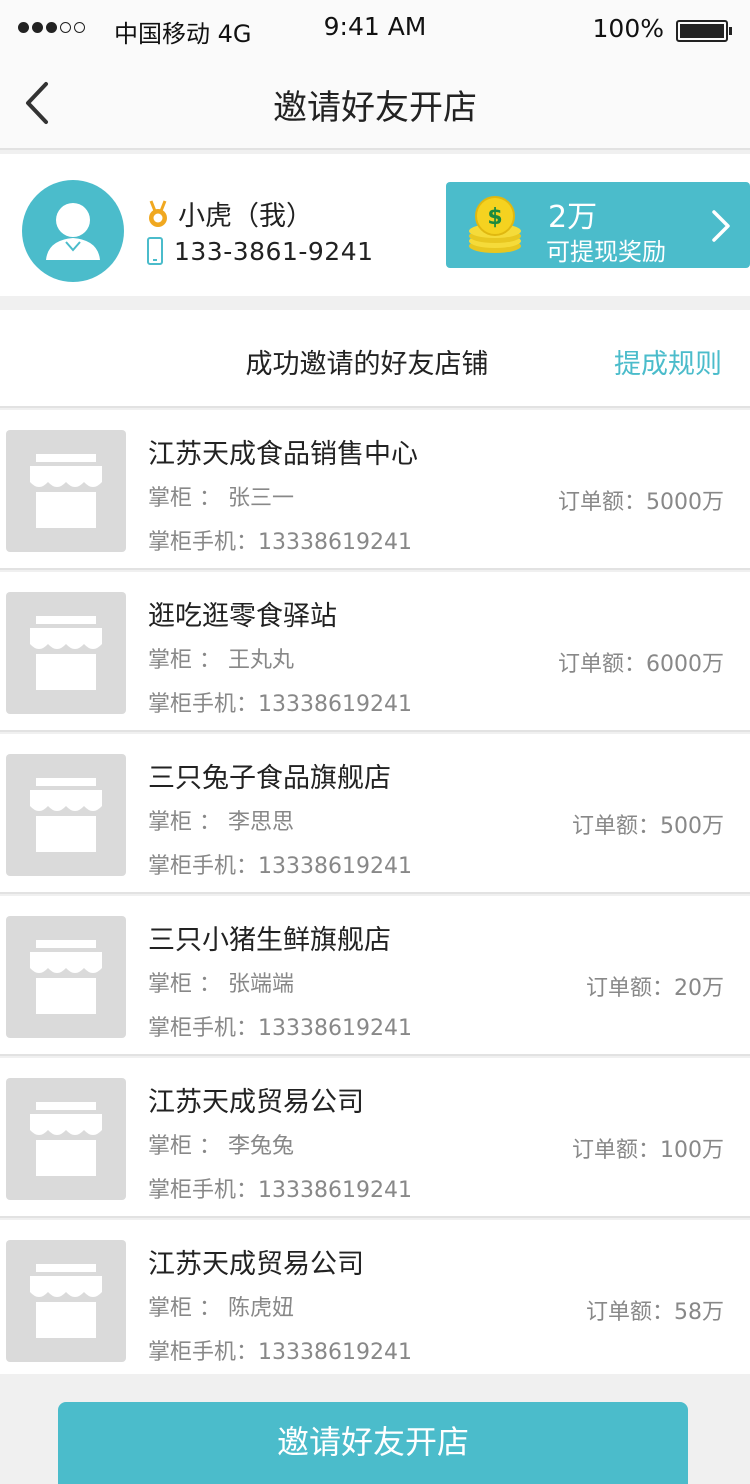  What do you see at coordinates (269, 940) in the screenshot?
I see `shop-name: 三只小猪生鲜旗舰店` at bounding box center [269, 940].